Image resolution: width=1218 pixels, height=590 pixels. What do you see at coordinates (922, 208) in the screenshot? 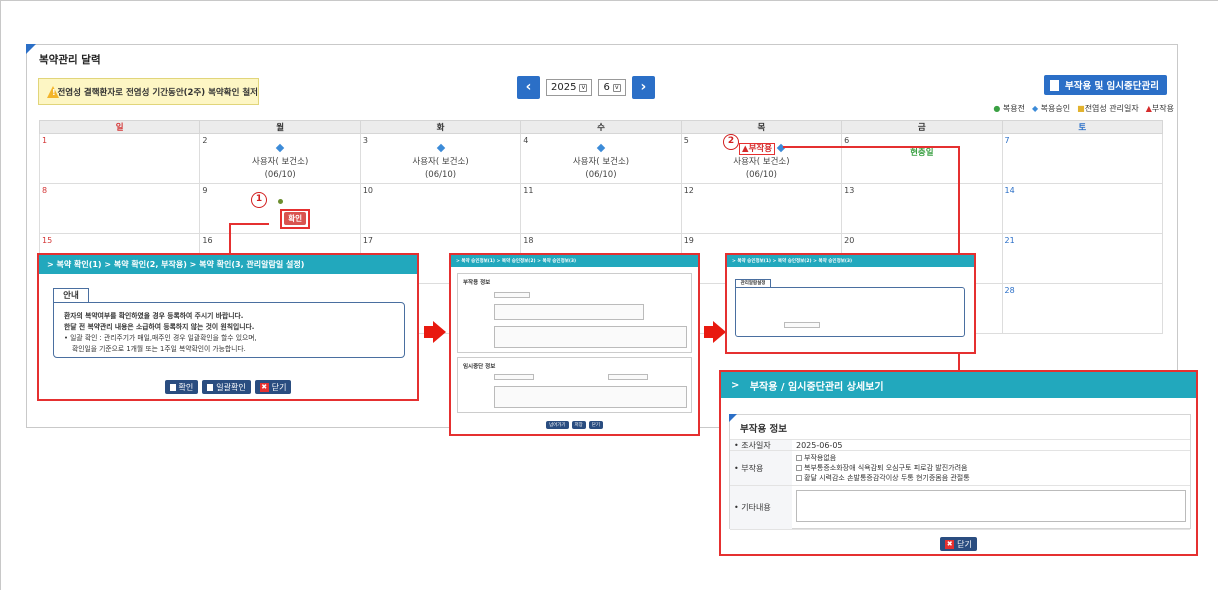
I see `calendar-day: 13` at bounding box center [922, 208].